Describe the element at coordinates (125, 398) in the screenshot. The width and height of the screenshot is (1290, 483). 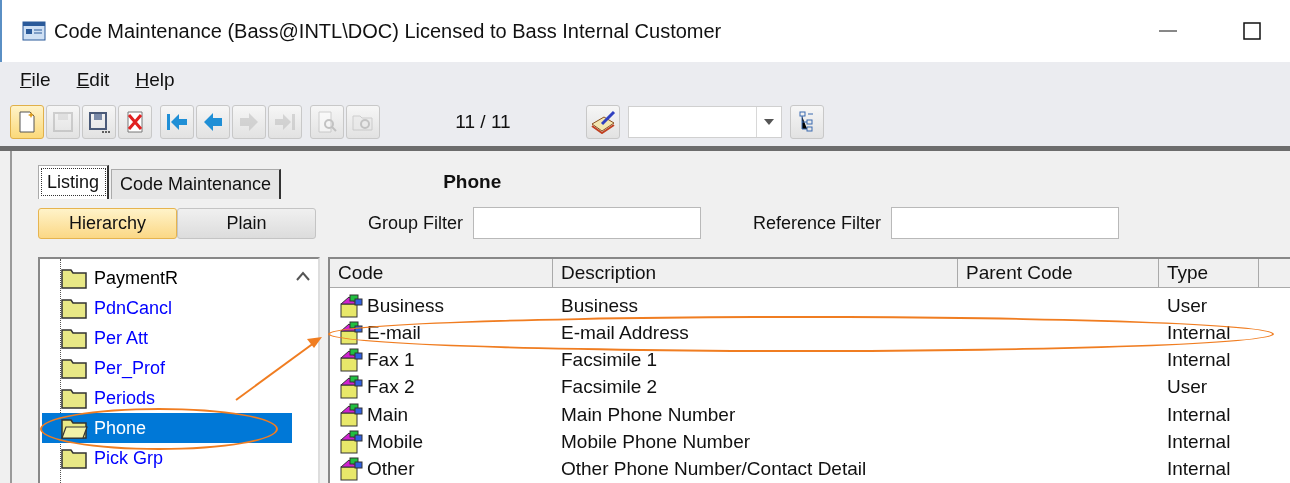
I see `tree-item-label: Periods` at that location.